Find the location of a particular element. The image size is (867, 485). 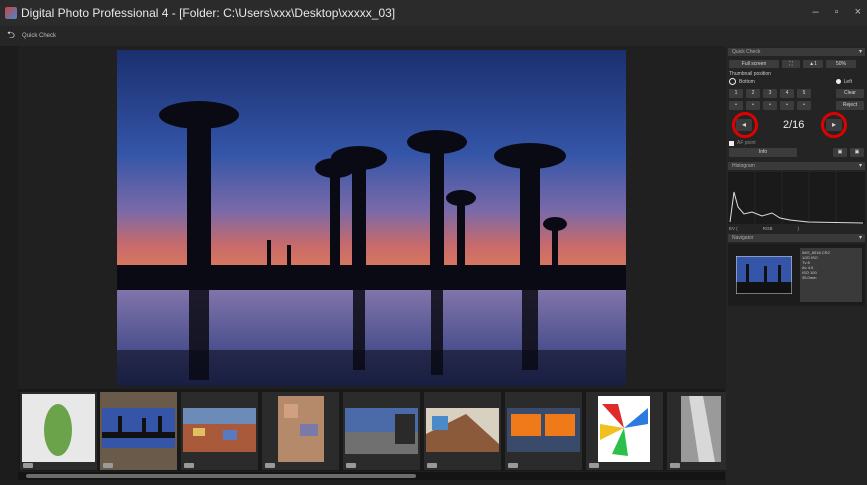

minimize-button: – is located at coordinates (816, 12).